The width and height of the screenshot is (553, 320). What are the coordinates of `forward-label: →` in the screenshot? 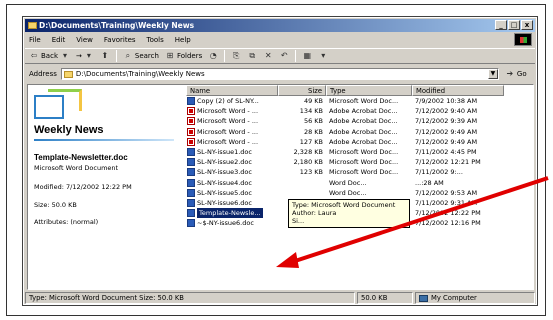 It's located at (79, 56).